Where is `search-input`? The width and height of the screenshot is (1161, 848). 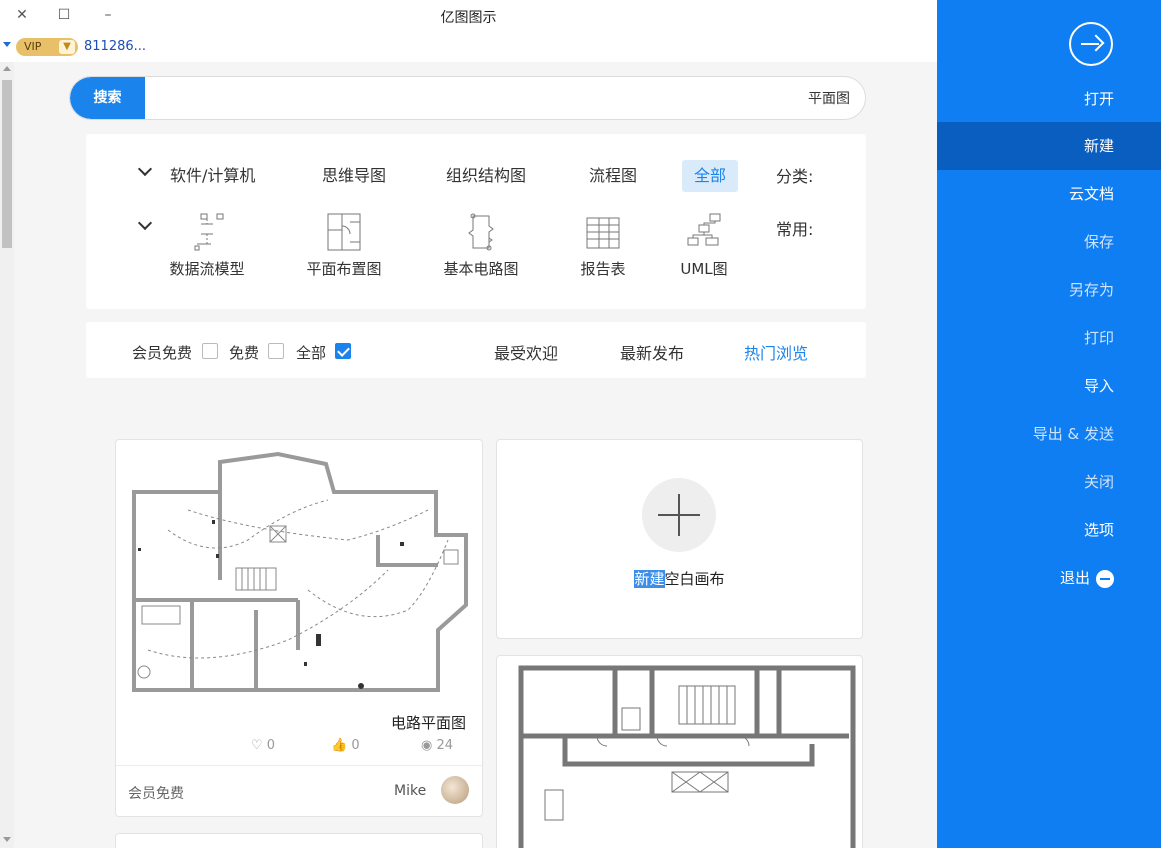
search-input is located at coordinates (500, 98).